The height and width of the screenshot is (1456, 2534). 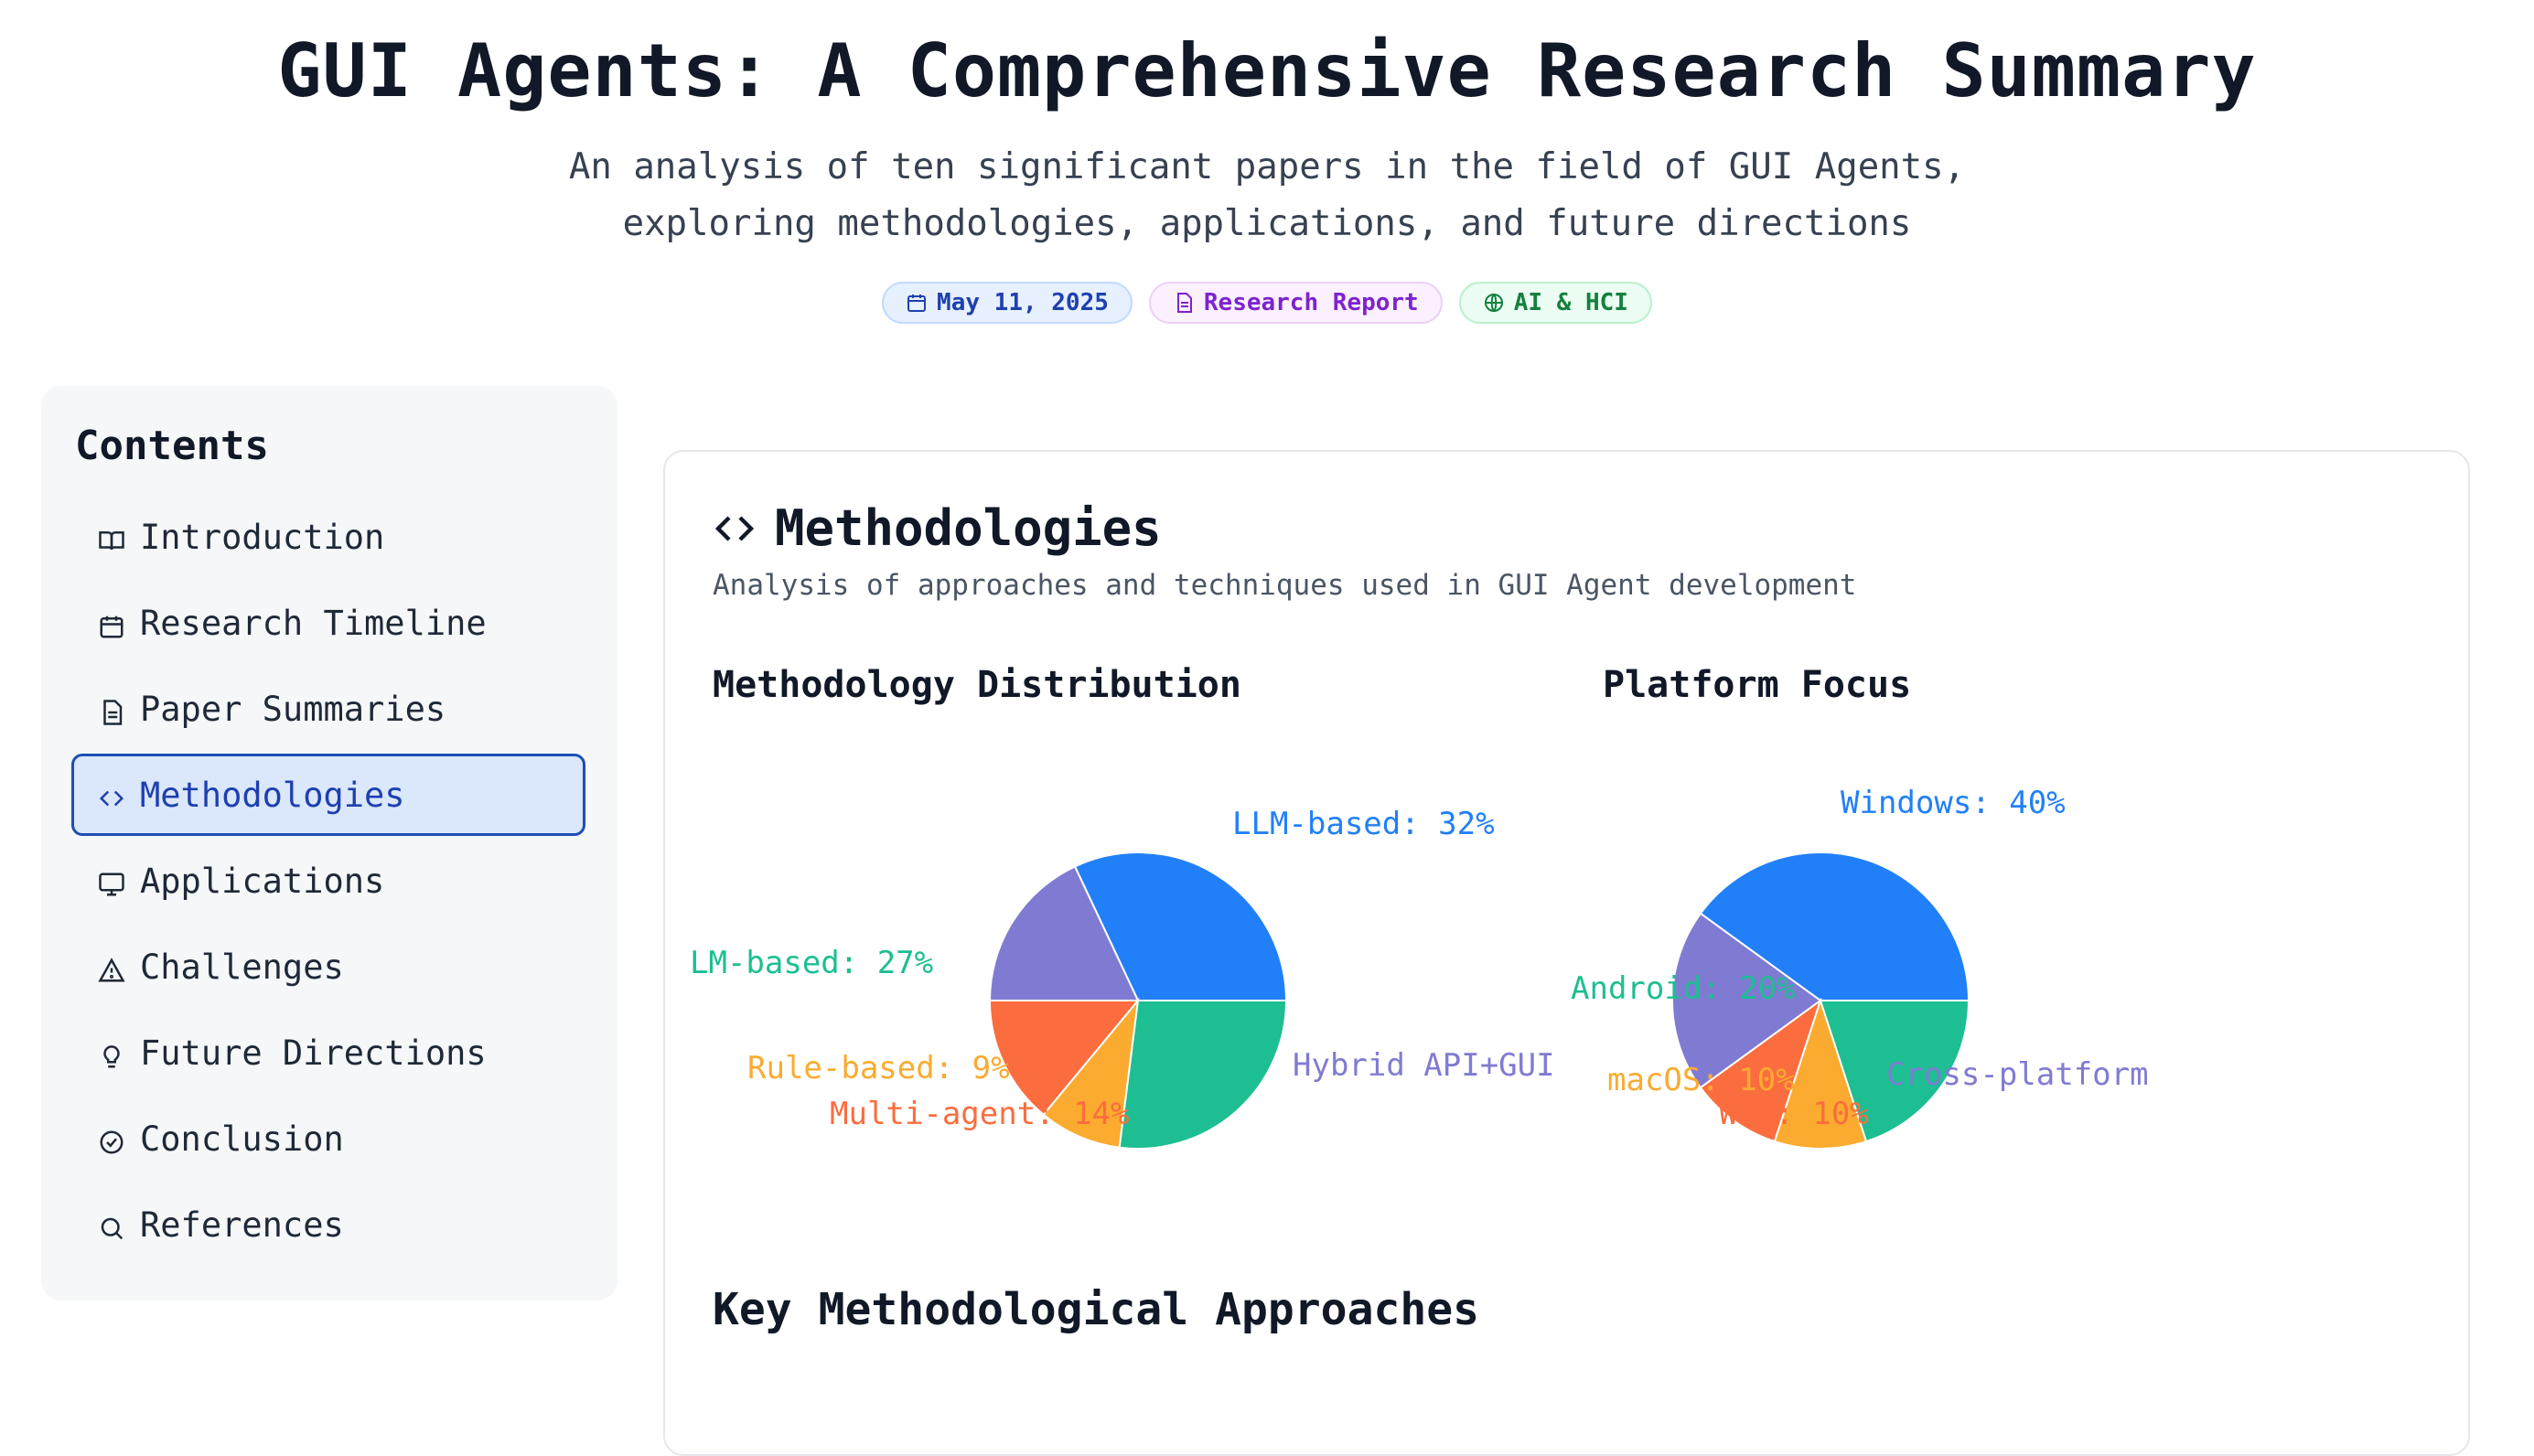 I want to click on topic-badge: AI & HCI, so click(x=1555, y=303).